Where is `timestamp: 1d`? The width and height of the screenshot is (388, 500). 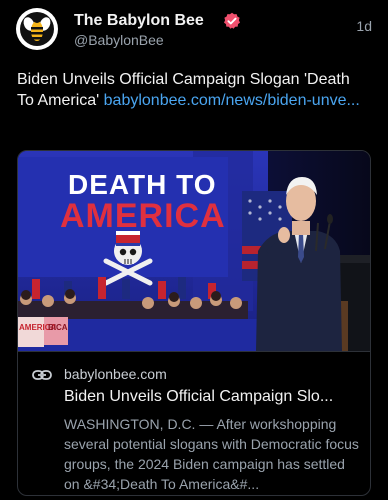
timestamp: 1d is located at coordinates (364, 26).